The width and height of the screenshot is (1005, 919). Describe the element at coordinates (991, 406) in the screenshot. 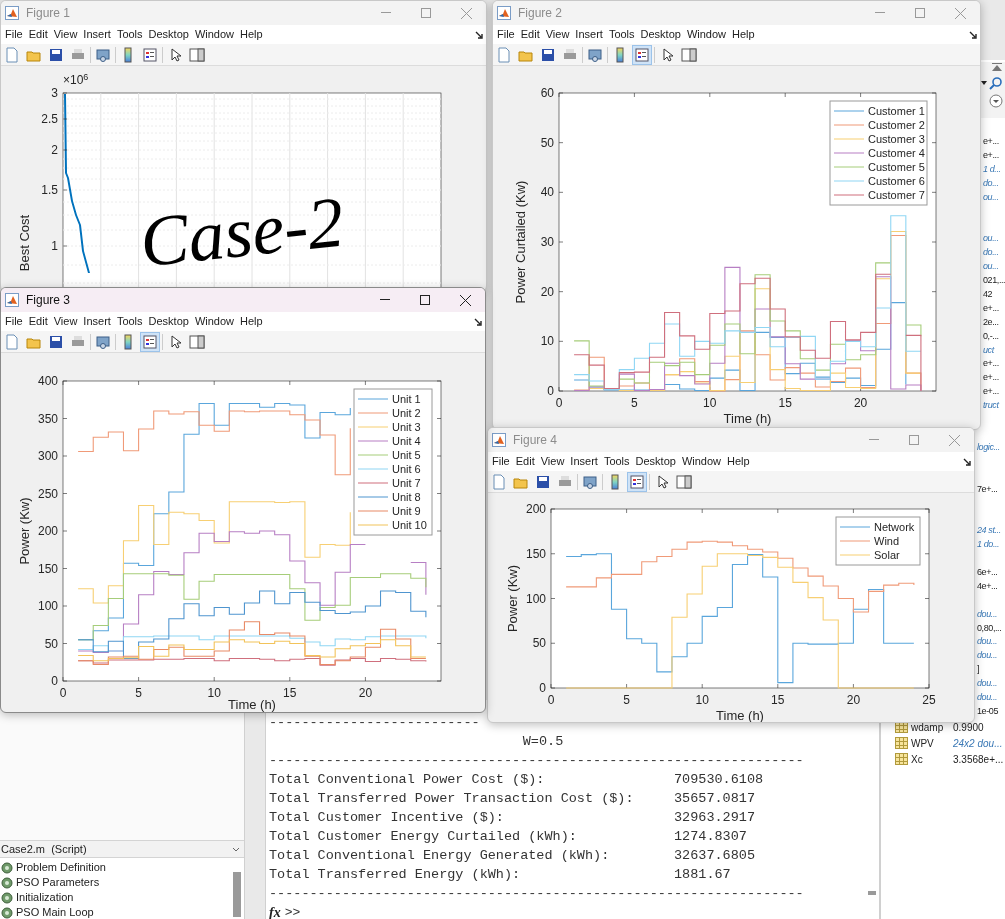

I see `variable-value: truct` at that location.